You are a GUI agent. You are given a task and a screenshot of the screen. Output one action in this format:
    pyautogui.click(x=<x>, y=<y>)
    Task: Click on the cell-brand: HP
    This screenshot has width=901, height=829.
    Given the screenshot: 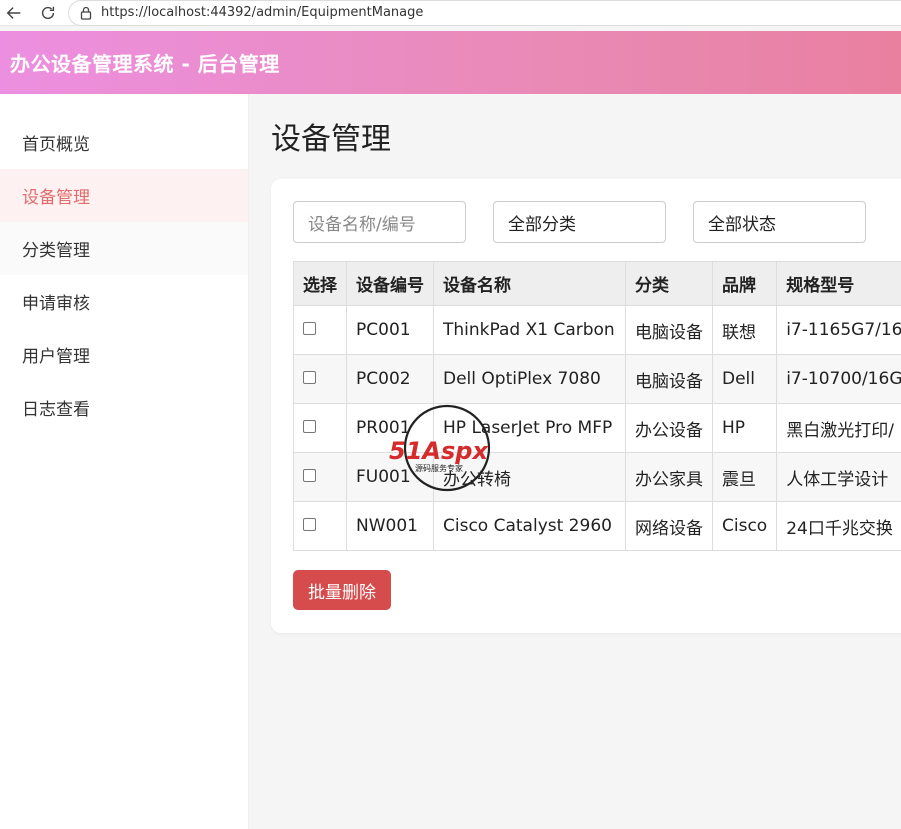 What is the action you would take?
    pyautogui.click(x=744, y=428)
    